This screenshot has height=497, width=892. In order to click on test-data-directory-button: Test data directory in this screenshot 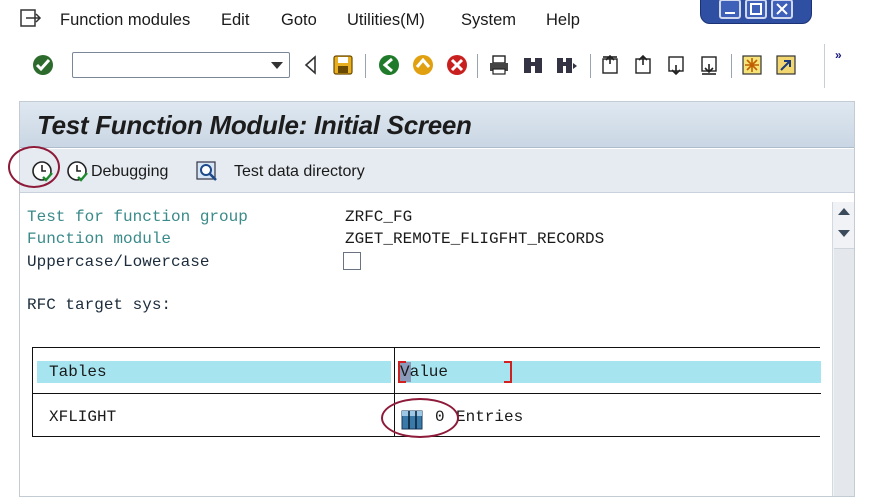, I will do `click(299, 172)`.